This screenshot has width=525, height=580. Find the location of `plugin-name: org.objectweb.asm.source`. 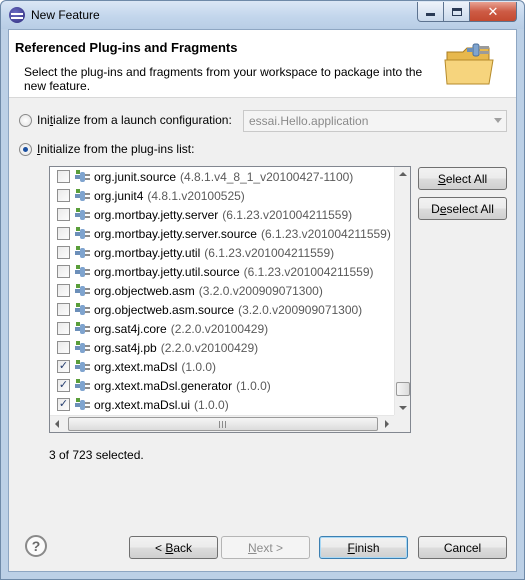

plugin-name: org.objectweb.asm.source is located at coordinates (164, 309).